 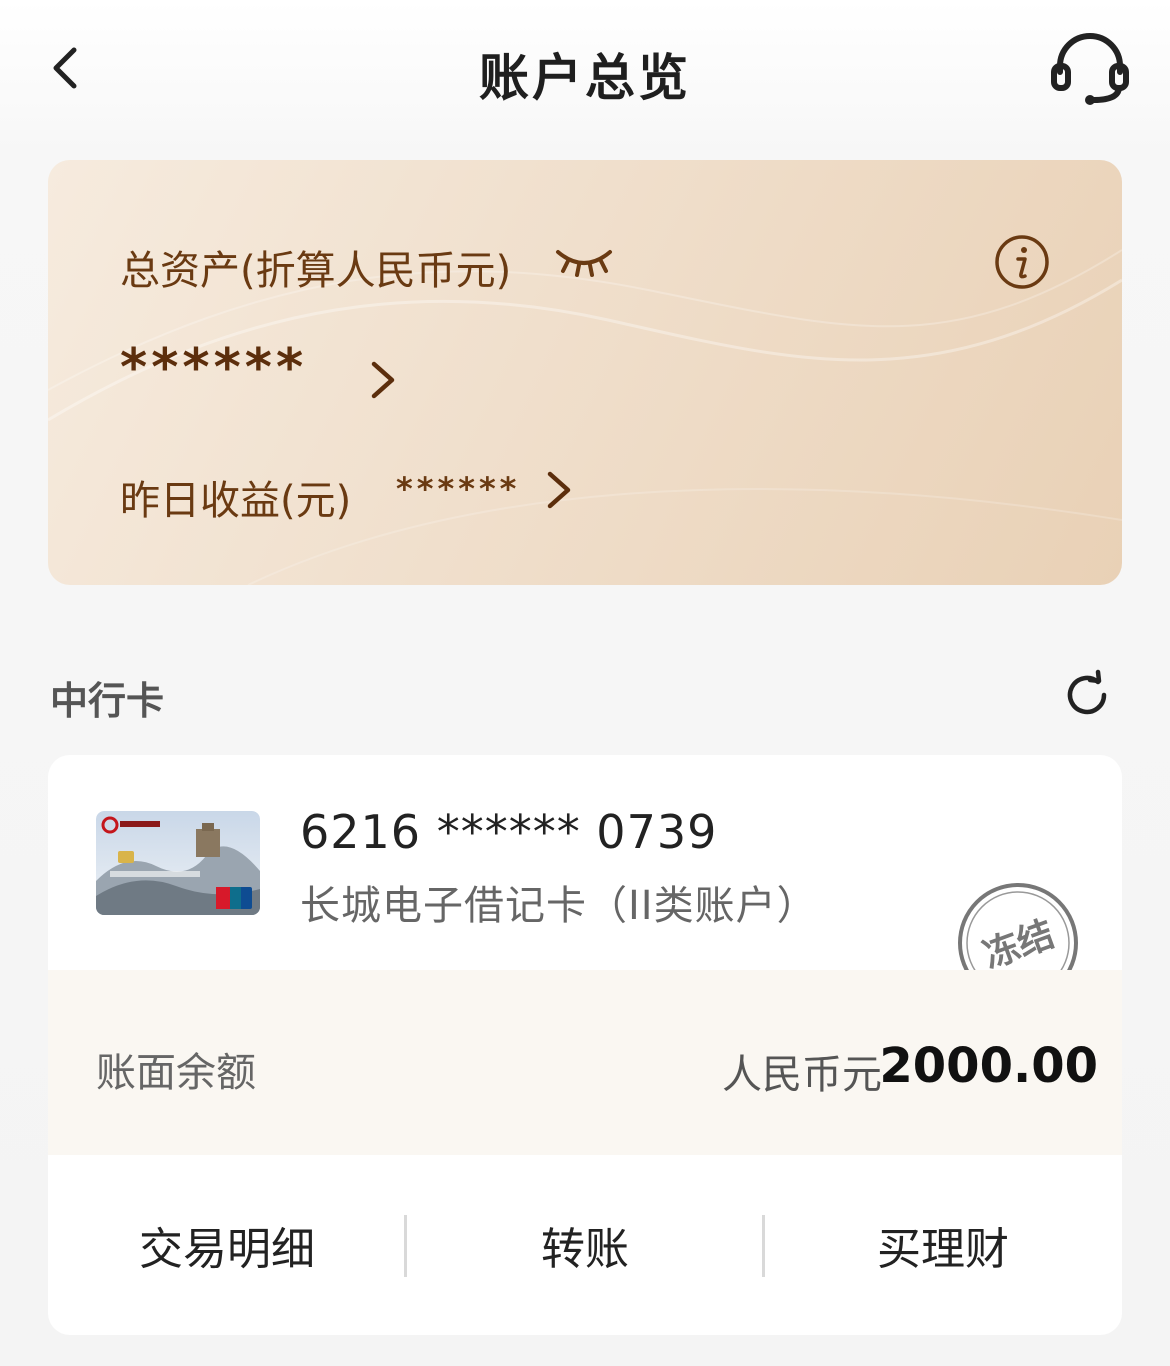 I want to click on top-nav-bar: 账户总览, so click(x=585, y=70).